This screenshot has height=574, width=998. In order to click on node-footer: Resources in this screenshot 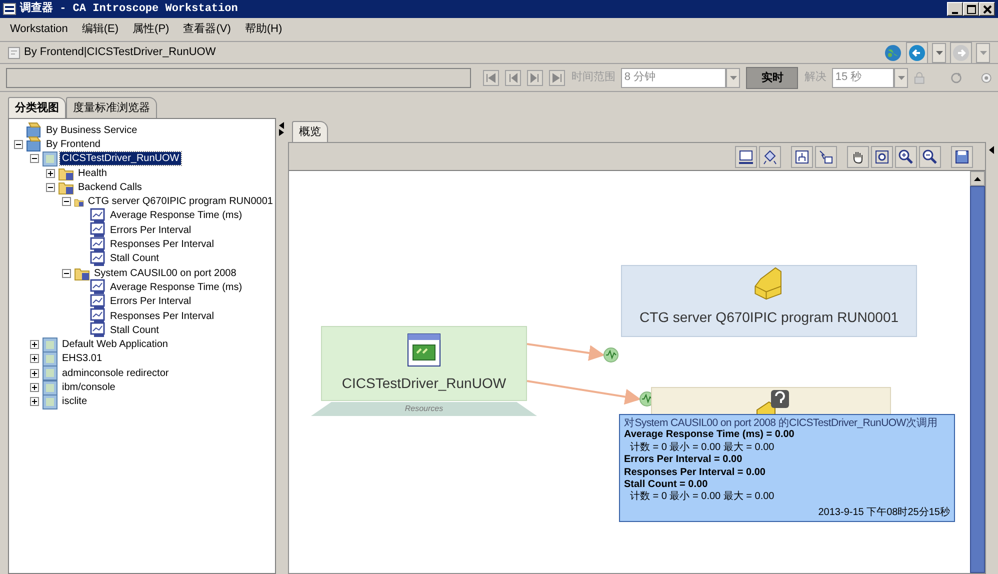, I will do `click(424, 409)`.